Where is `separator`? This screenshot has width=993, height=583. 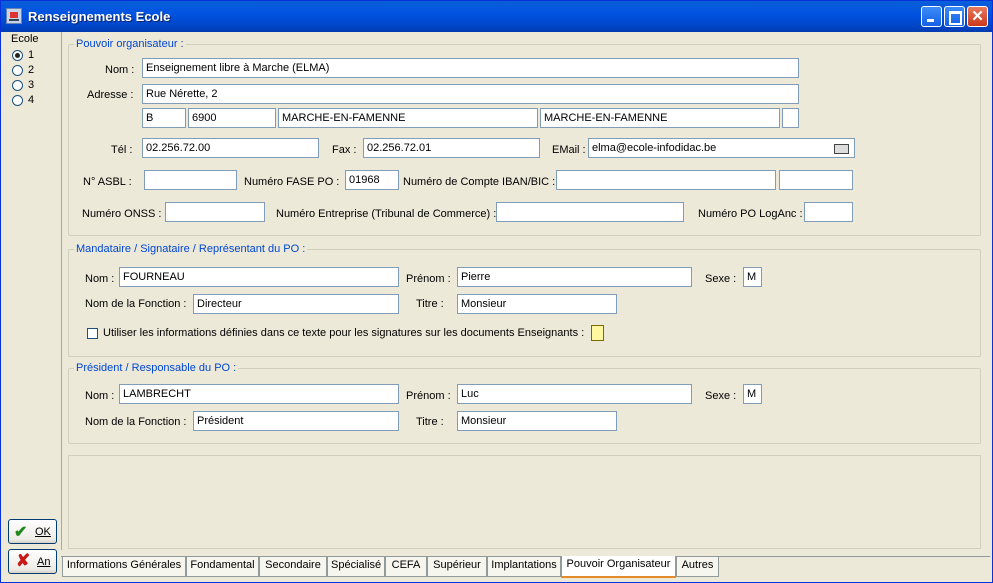 separator is located at coordinates (61, 291).